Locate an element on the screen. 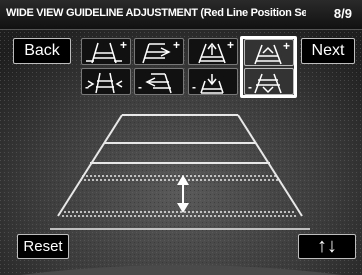 This screenshot has width=362, height=275. angle-increase-button: + is located at coordinates (159, 51).